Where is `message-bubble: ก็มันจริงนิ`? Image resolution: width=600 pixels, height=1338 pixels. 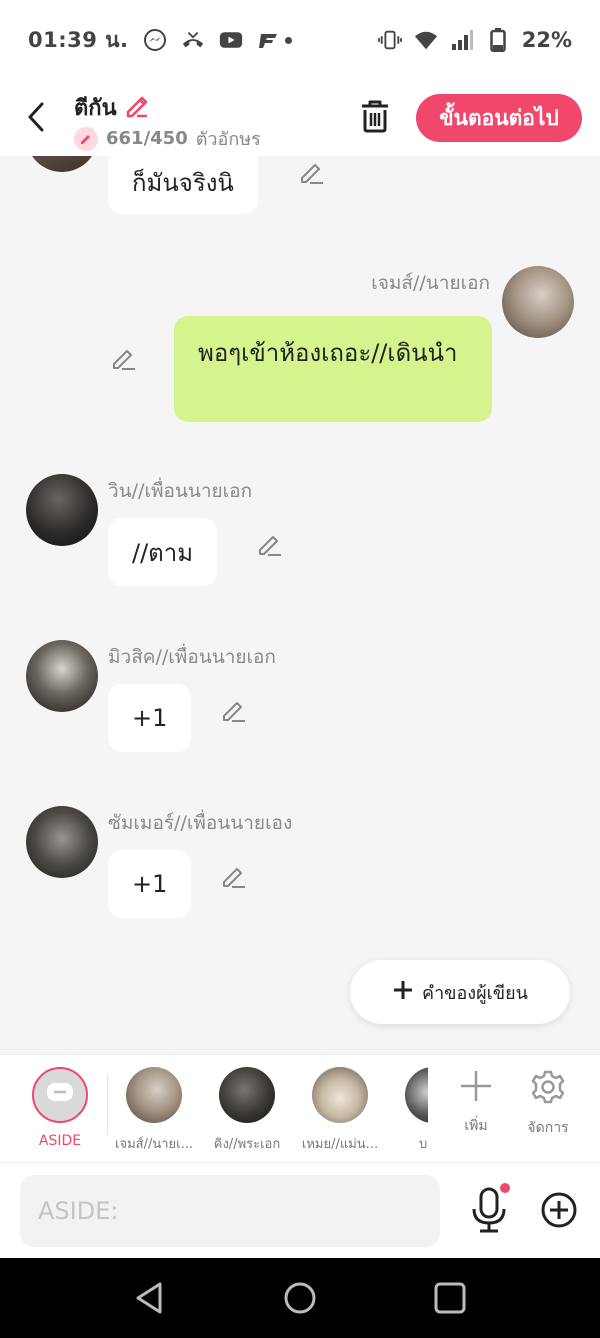
message-bubble: ก็มันจริงนิ is located at coordinates (183, 185).